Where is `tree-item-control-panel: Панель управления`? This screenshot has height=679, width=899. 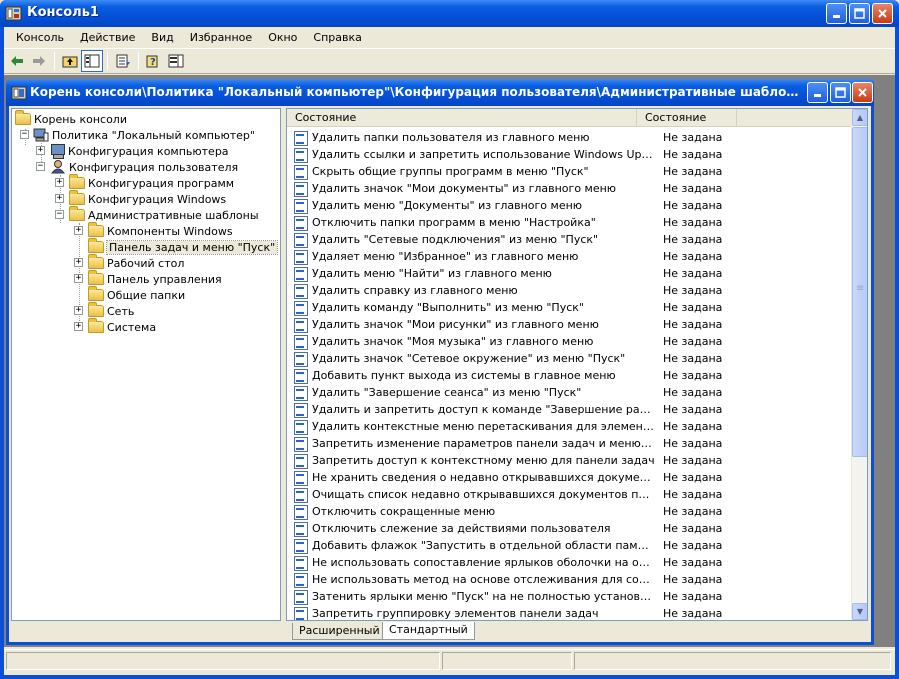 tree-item-control-panel: Панель управления is located at coordinates (155, 278).